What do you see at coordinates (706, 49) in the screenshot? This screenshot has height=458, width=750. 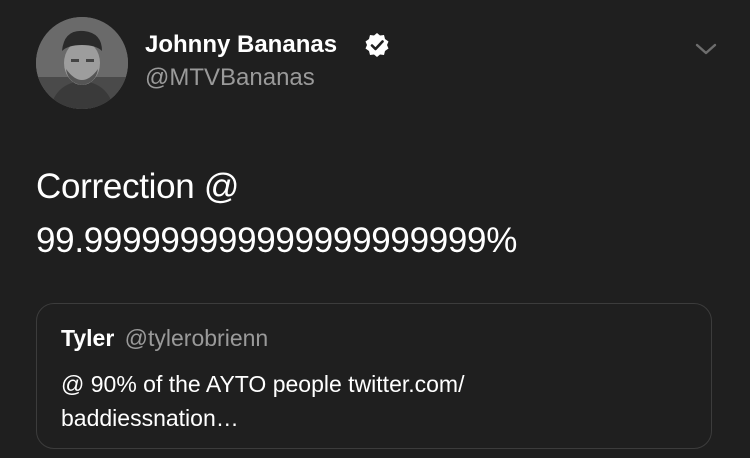 I see `chevron-down-icon` at bounding box center [706, 49].